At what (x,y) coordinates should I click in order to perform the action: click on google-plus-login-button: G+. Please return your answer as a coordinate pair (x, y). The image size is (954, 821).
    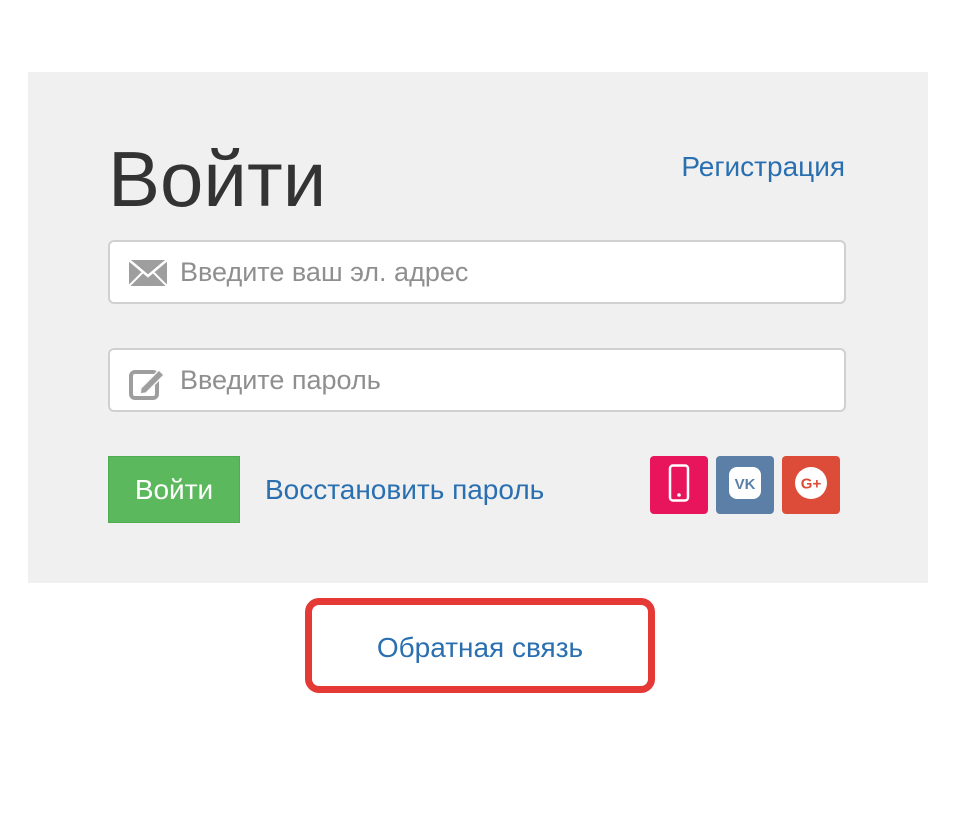
    Looking at the image, I should click on (811, 485).